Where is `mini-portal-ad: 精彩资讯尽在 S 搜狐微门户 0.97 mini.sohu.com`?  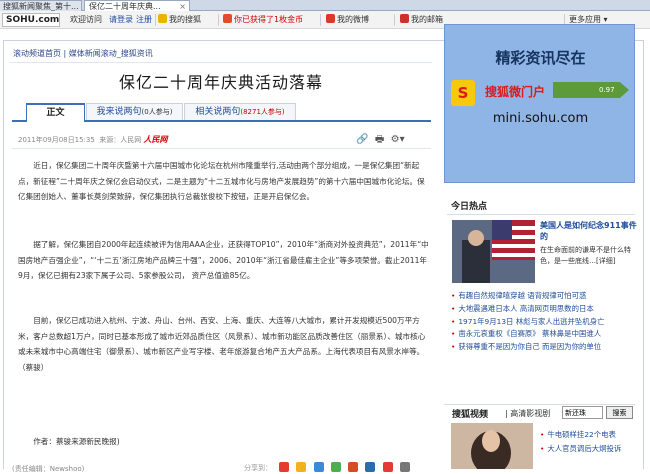
mini-portal-ad: 精彩资讯尽在 S 搜狐微门户 0.97 mini.sohu.com is located at coordinates (539, 103).